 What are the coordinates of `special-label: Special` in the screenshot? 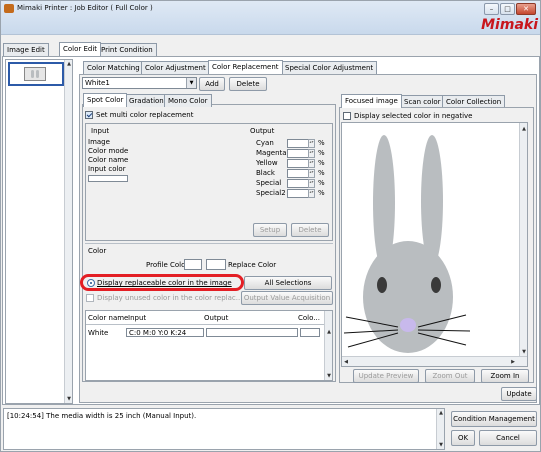 It's located at (269, 183).